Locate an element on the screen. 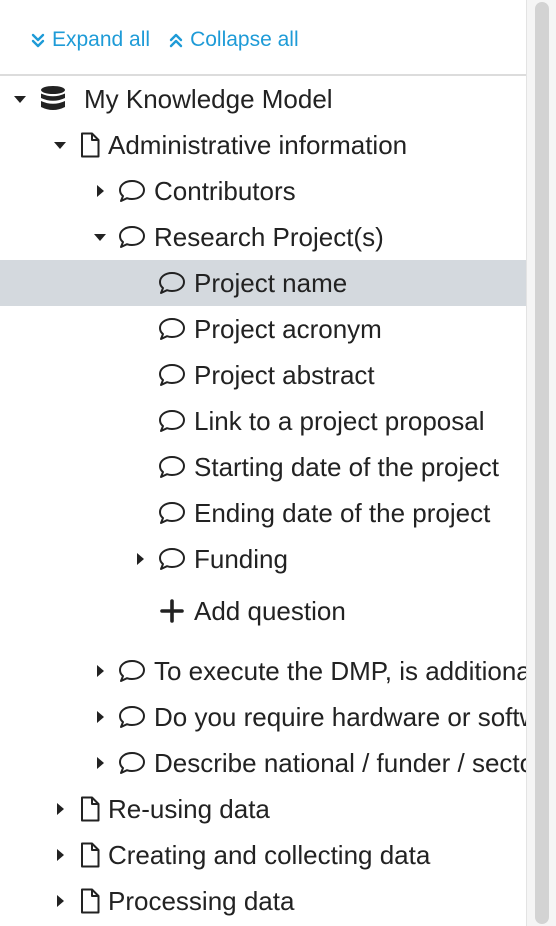 Image resolution: width=556 pixels, height=926 pixels. tree-item-execute-dmp: To execute the DMP, is additional is located at coordinates (263, 671).